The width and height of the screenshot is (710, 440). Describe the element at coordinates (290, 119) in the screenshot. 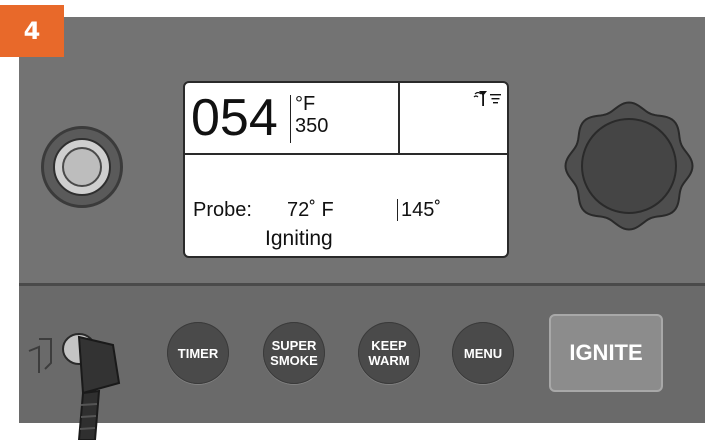

I see `temp-separator` at that location.